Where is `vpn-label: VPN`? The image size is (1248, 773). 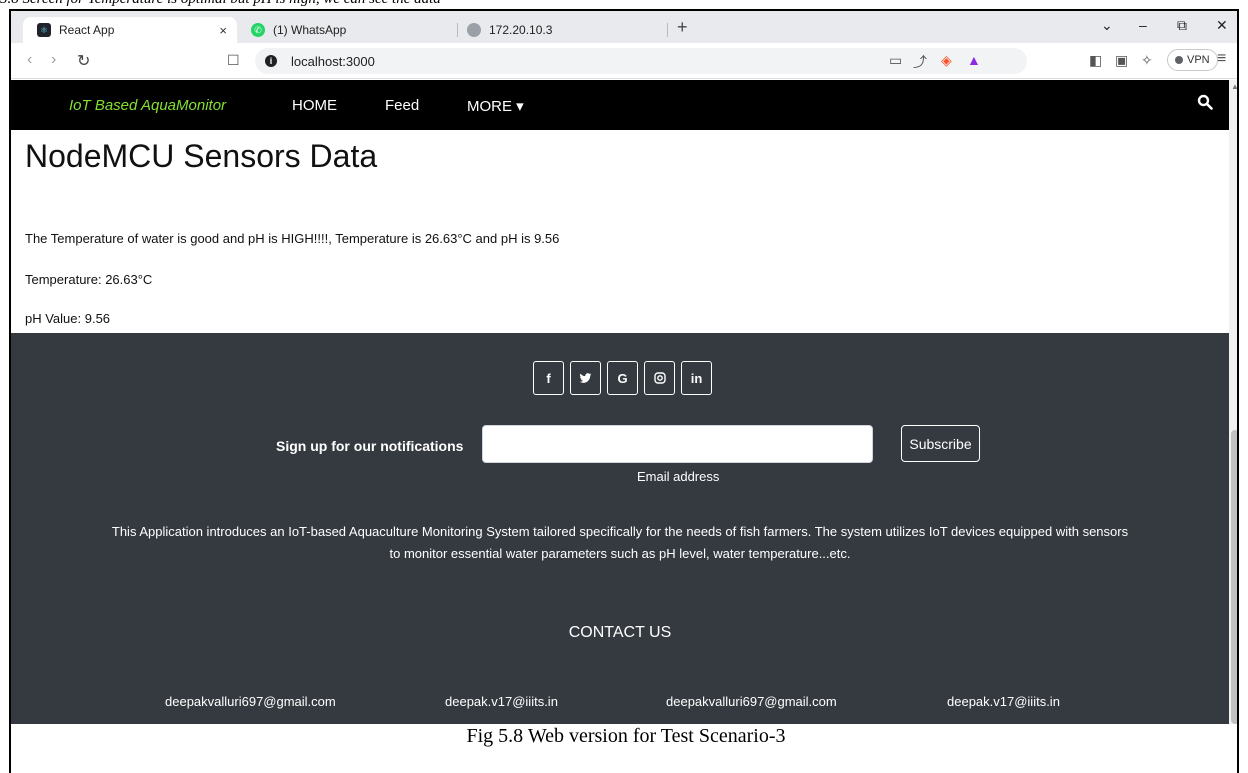
vpn-label: VPN is located at coordinates (1198, 60).